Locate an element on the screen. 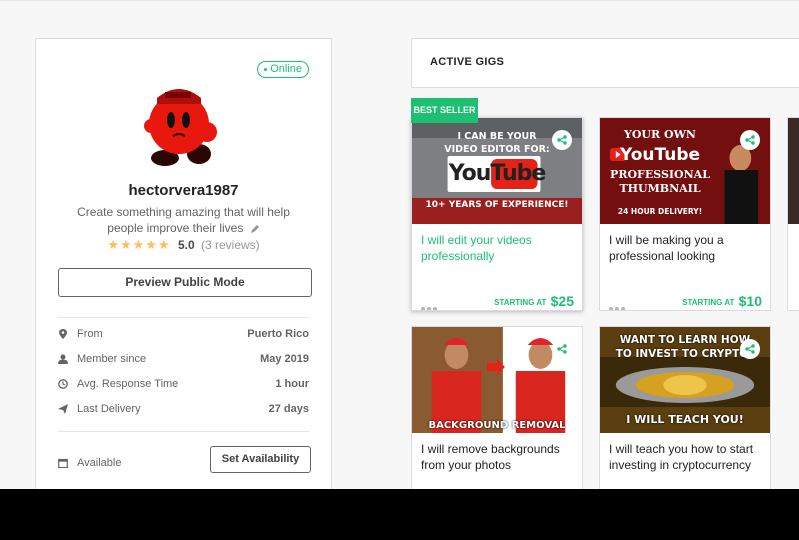  gig-card-partial is located at coordinates (793, 214).